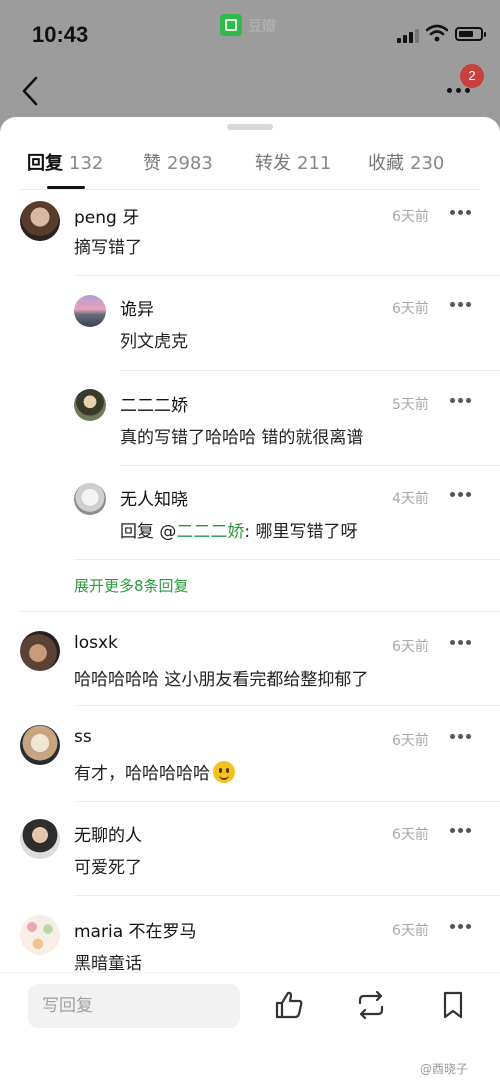 This screenshot has width=500, height=1083. Describe the element at coordinates (96, 643) in the screenshot. I see `comment-author: losxk` at that location.